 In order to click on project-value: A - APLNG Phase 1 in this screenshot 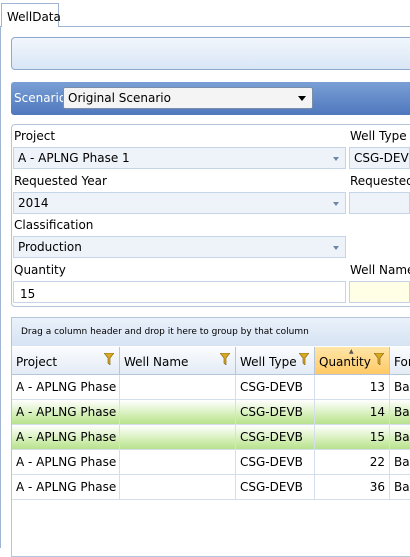, I will do `click(74, 158)`.